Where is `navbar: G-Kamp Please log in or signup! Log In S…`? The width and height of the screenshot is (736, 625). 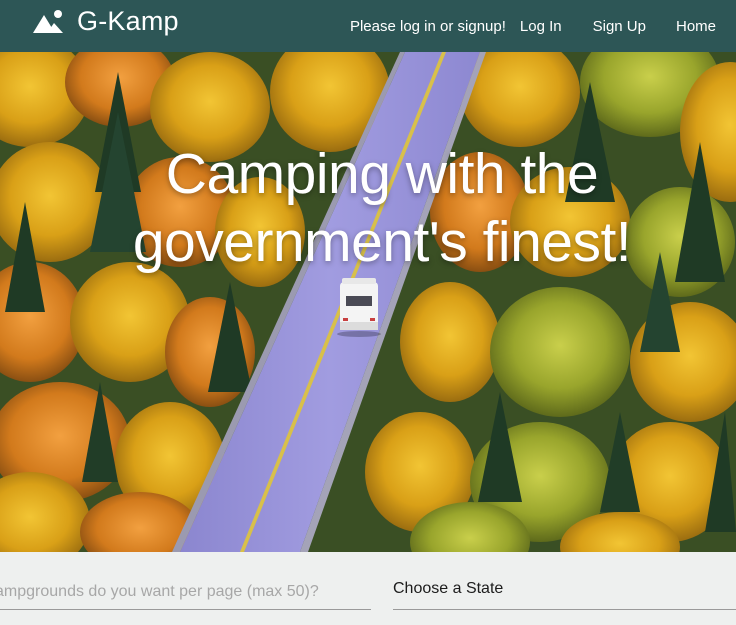
navbar: G-Kamp Please log in or signup! Log In S… is located at coordinates (368, 26).